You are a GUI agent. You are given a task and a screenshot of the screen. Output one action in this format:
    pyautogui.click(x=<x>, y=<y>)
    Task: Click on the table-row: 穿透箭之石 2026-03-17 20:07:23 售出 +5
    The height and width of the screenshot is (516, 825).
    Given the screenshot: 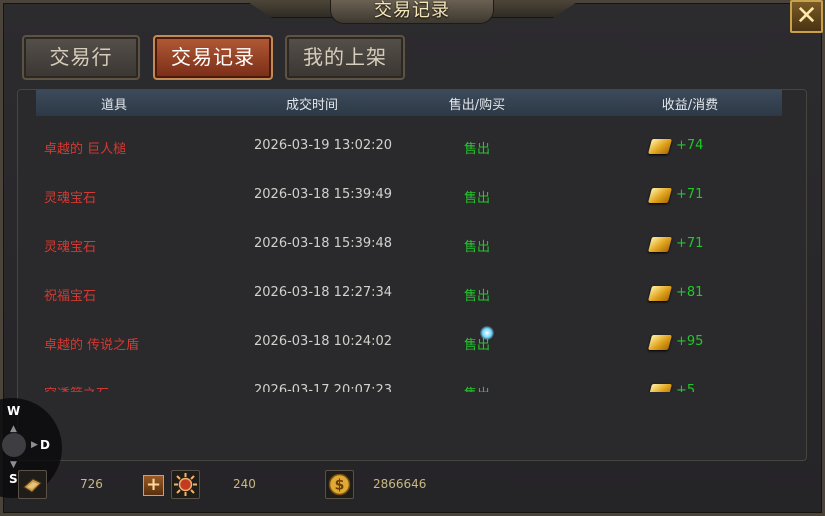 What is the action you would take?
    pyautogui.click(x=412, y=378)
    